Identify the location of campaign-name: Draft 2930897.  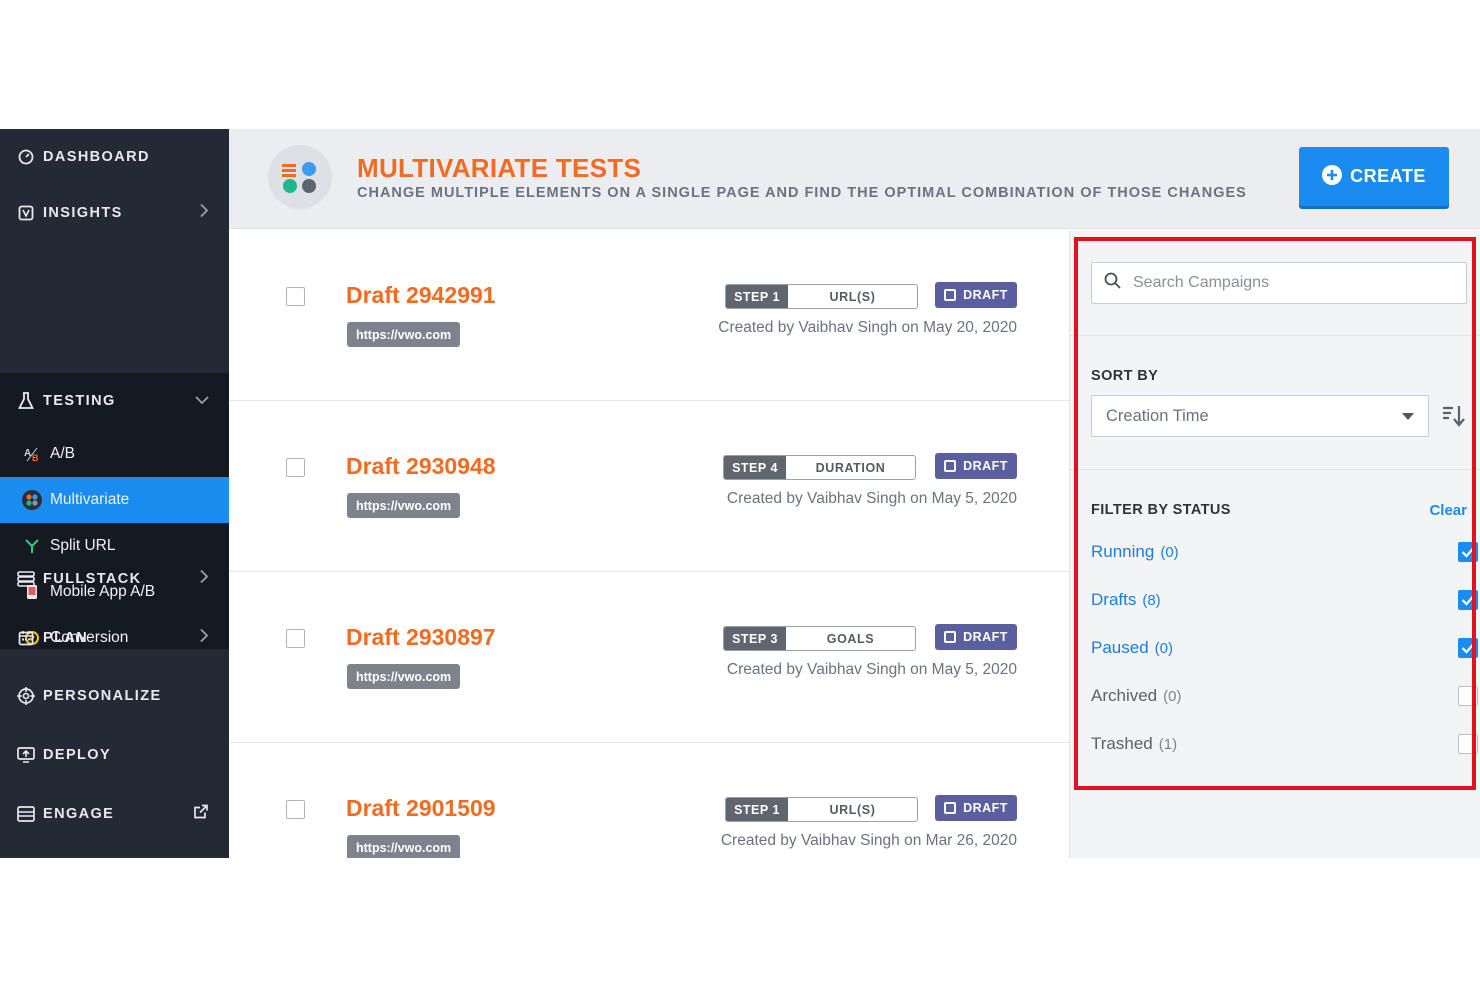
(421, 637).